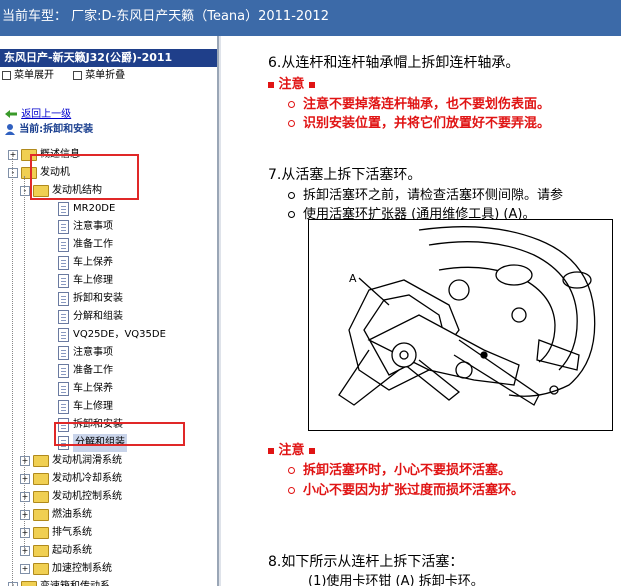  I want to click on piston-illustration: A, so click(467, 316).